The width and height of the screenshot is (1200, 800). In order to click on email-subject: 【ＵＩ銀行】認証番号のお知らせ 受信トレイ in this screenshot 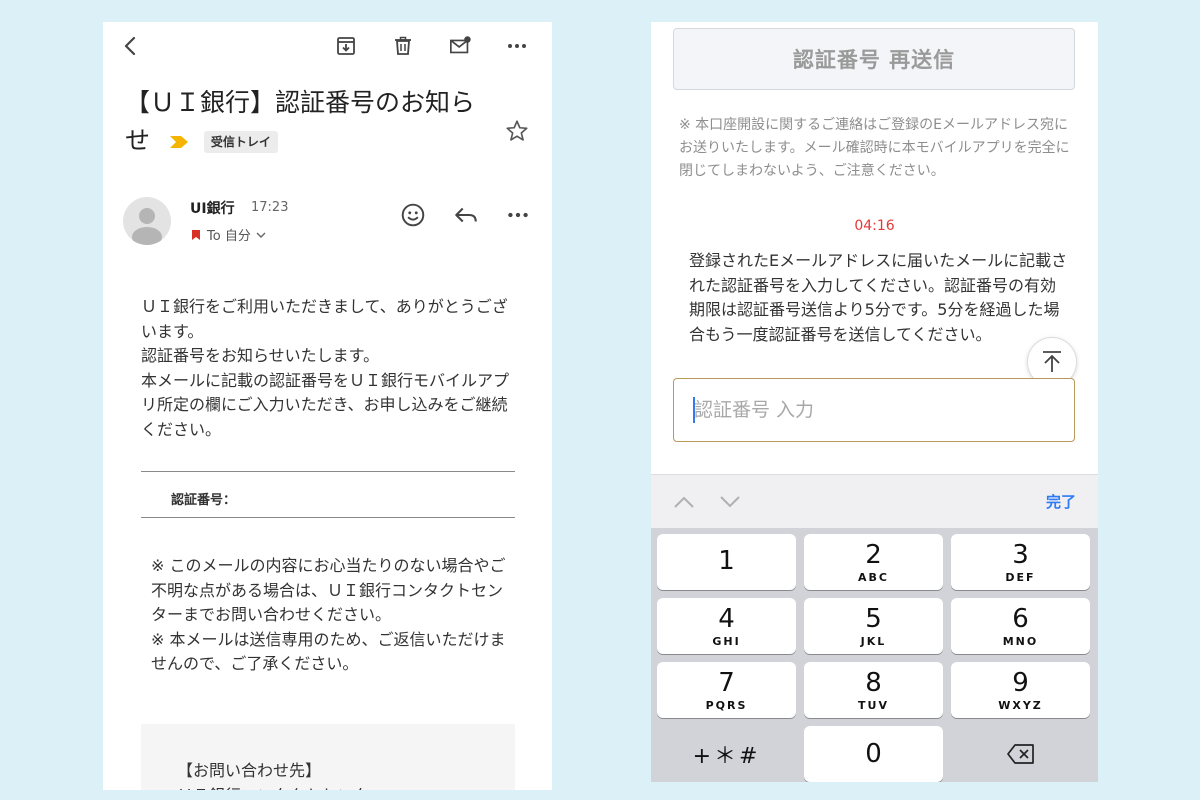, I will do `click(305, 122)`.